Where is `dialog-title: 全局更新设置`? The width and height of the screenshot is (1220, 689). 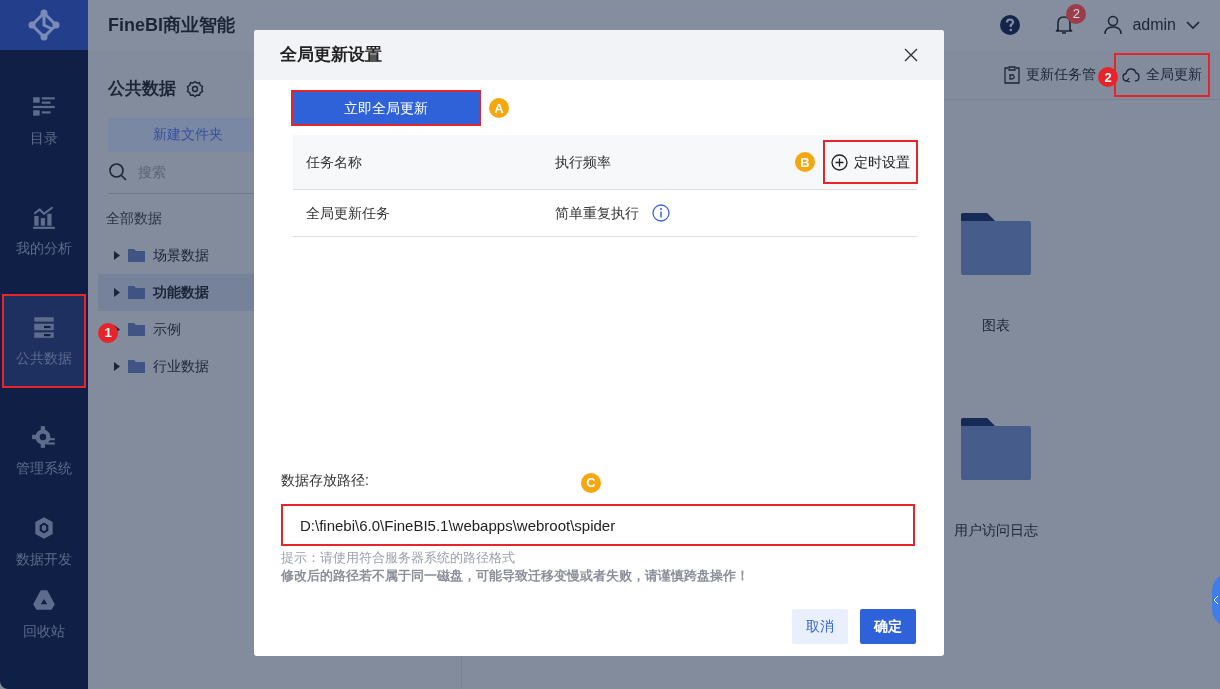 dialog-title: 全局更新设置 is located at coordinates (331, 55).